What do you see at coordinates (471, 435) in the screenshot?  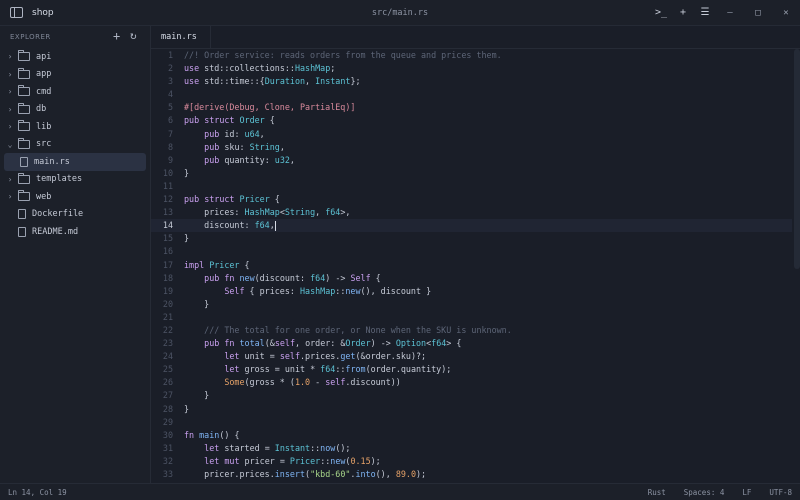 I see `code-line: 30 fn main() {` at bounding box center [471, 435].